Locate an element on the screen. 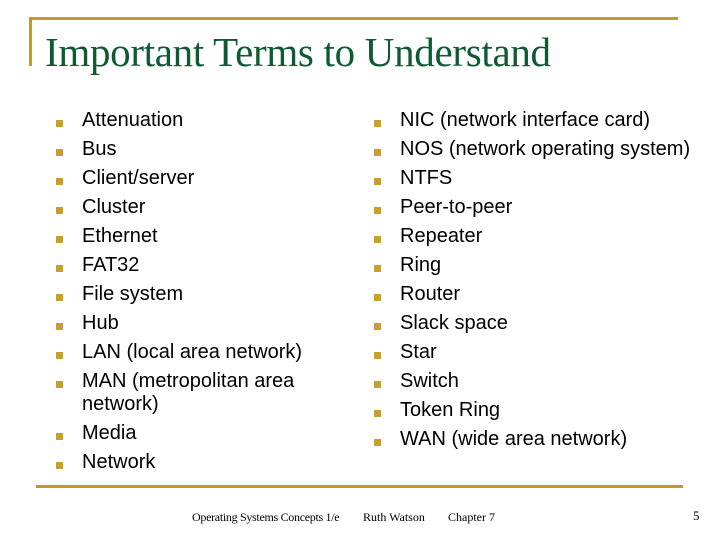  footer-course: Operating Systems Concepts 1/e is located at coordinates (266, 517).